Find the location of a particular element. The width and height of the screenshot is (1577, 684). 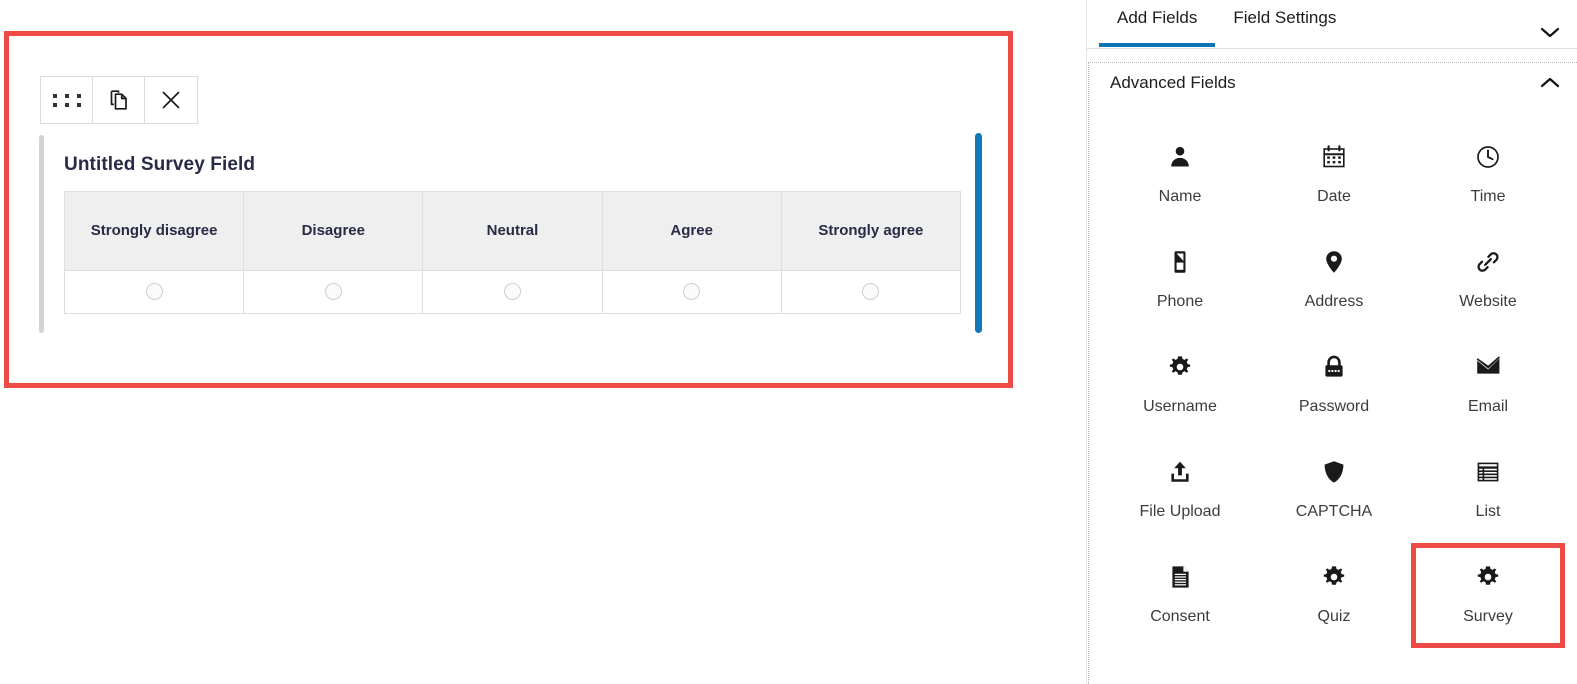

field-toolbar is located at coordinates (119, 100).